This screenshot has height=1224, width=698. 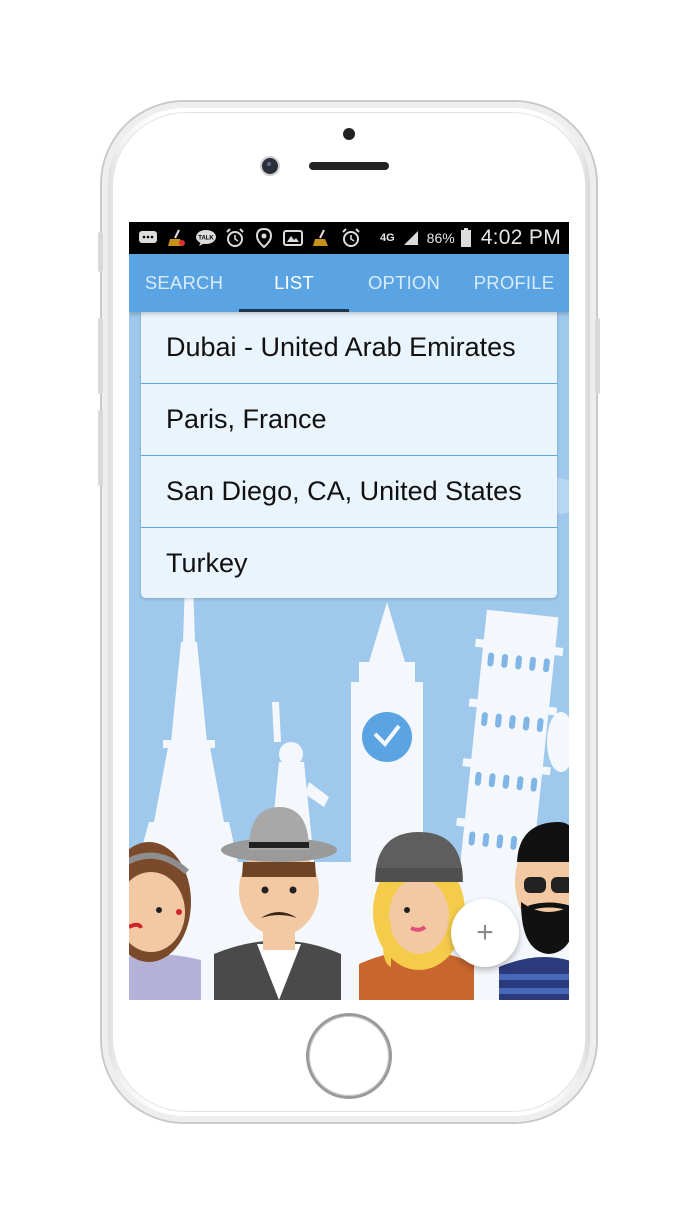 What do you see at coordinates (349, 1056) in the screenshot?
I see `home-button` at bounding box center [349, 1056].